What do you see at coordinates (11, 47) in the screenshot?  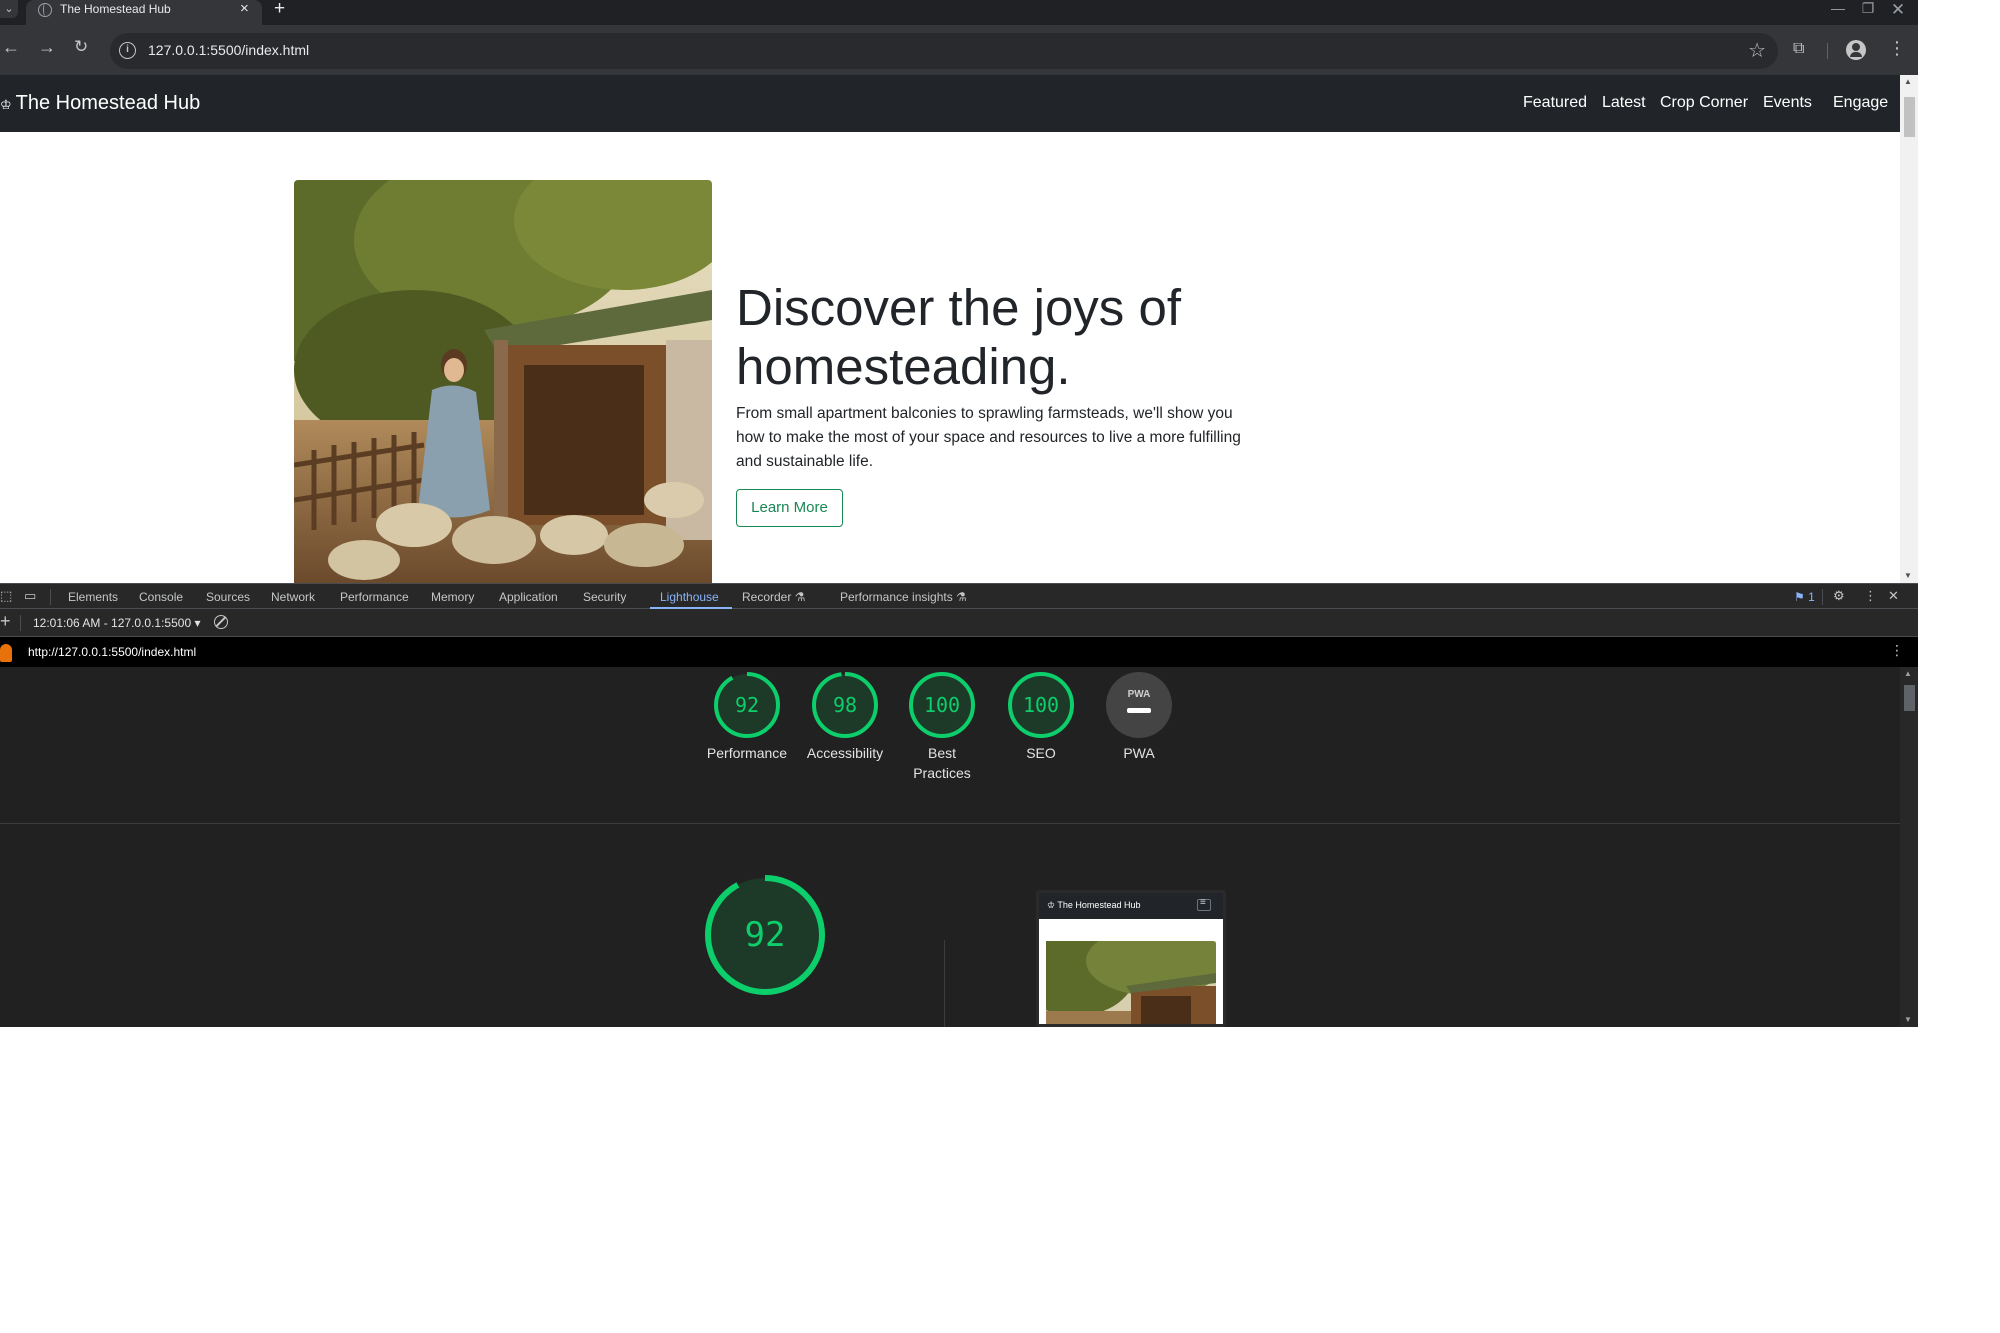 I see `back-arrow-icon: ←` at bounding box center [11, 47].